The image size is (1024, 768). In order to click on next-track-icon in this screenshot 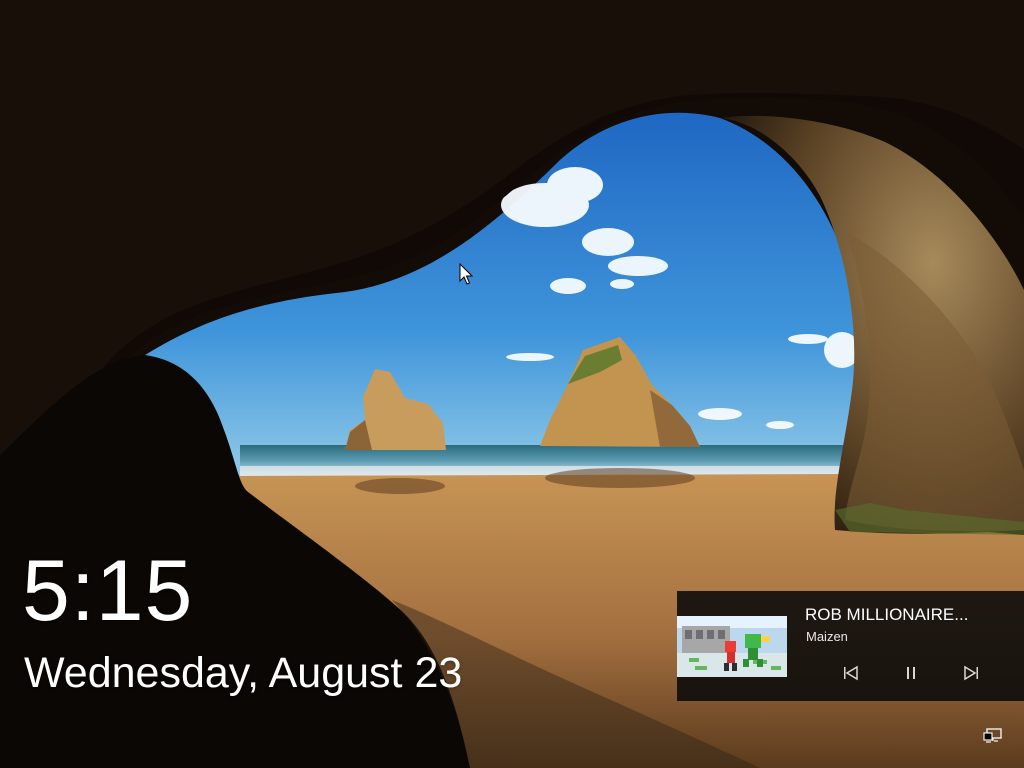, I will do `click(971, 673)`.